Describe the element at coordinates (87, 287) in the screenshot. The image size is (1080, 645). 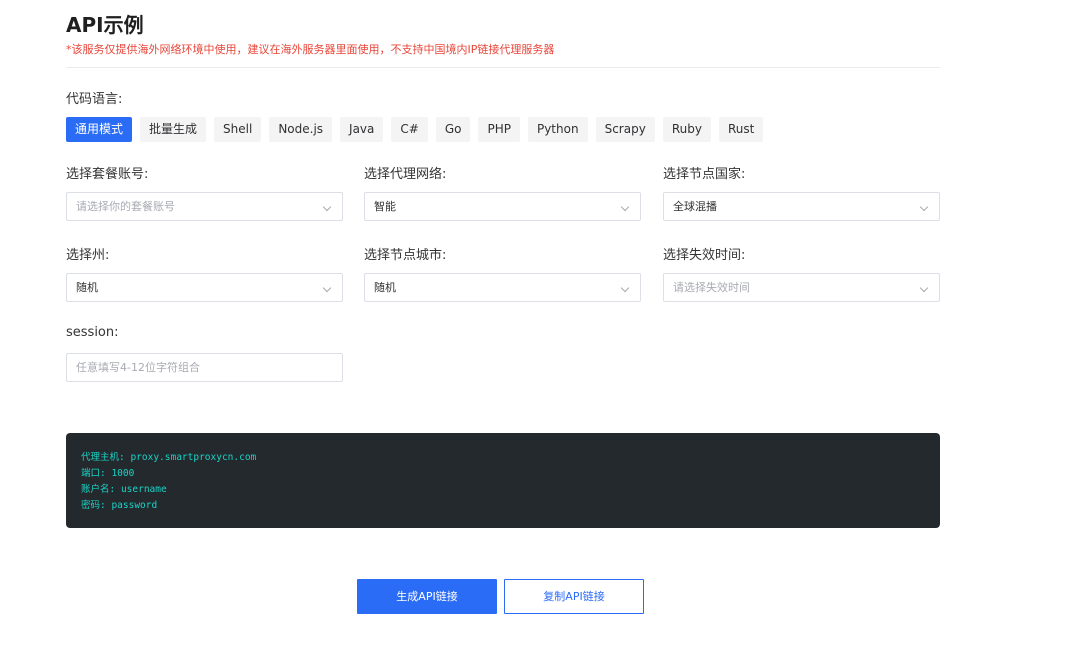
I see `state-value: 随机` at that location.